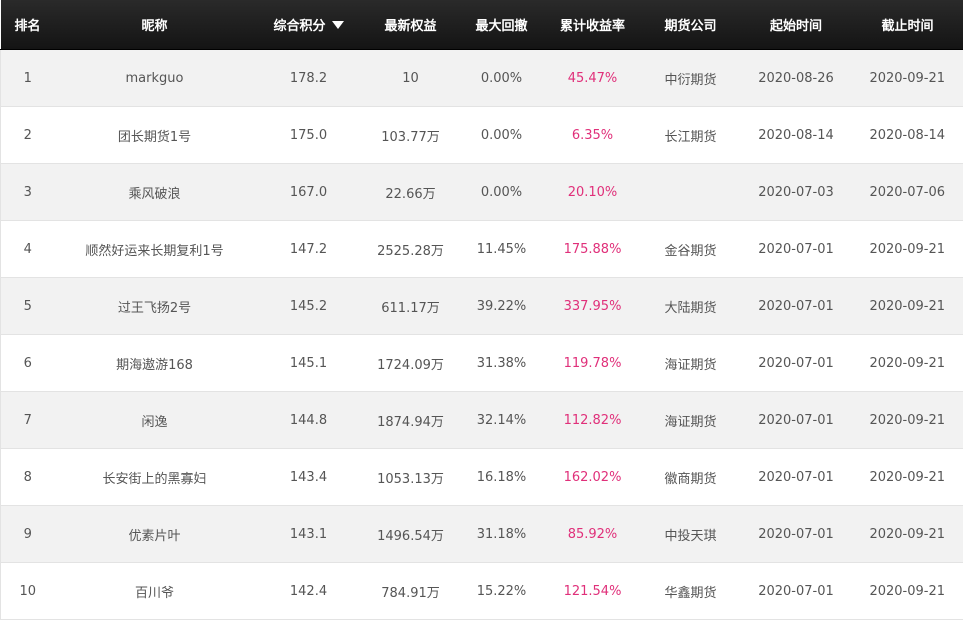 This screenshot has height=621, width=963. Describe the element at coordinates (501, 25) in the screenshot. I see `header-drawdown: 最大回撤` at that location.